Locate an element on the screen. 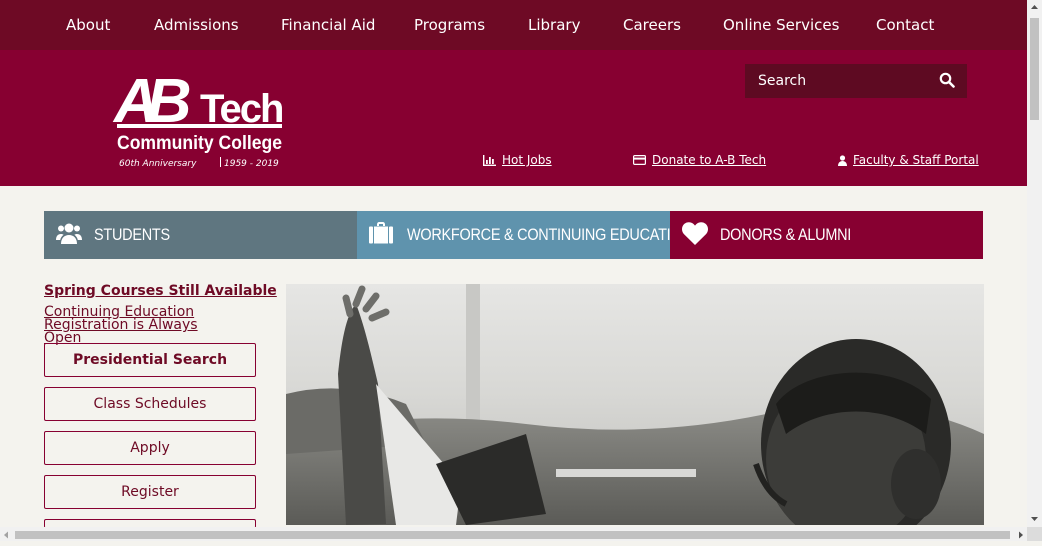 This screenshot has height=546, width=1042. workforce-tile-label: WORKFORCE & CONTINUING EDUCATION is located at coordinates (549, 234).